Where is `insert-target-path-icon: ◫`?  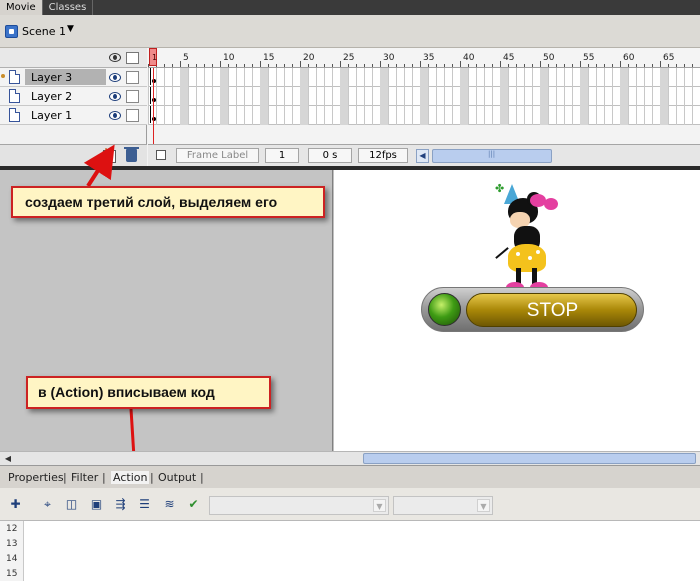 insert-target-path-icon: ◫ is located at coordinates (71, 504).